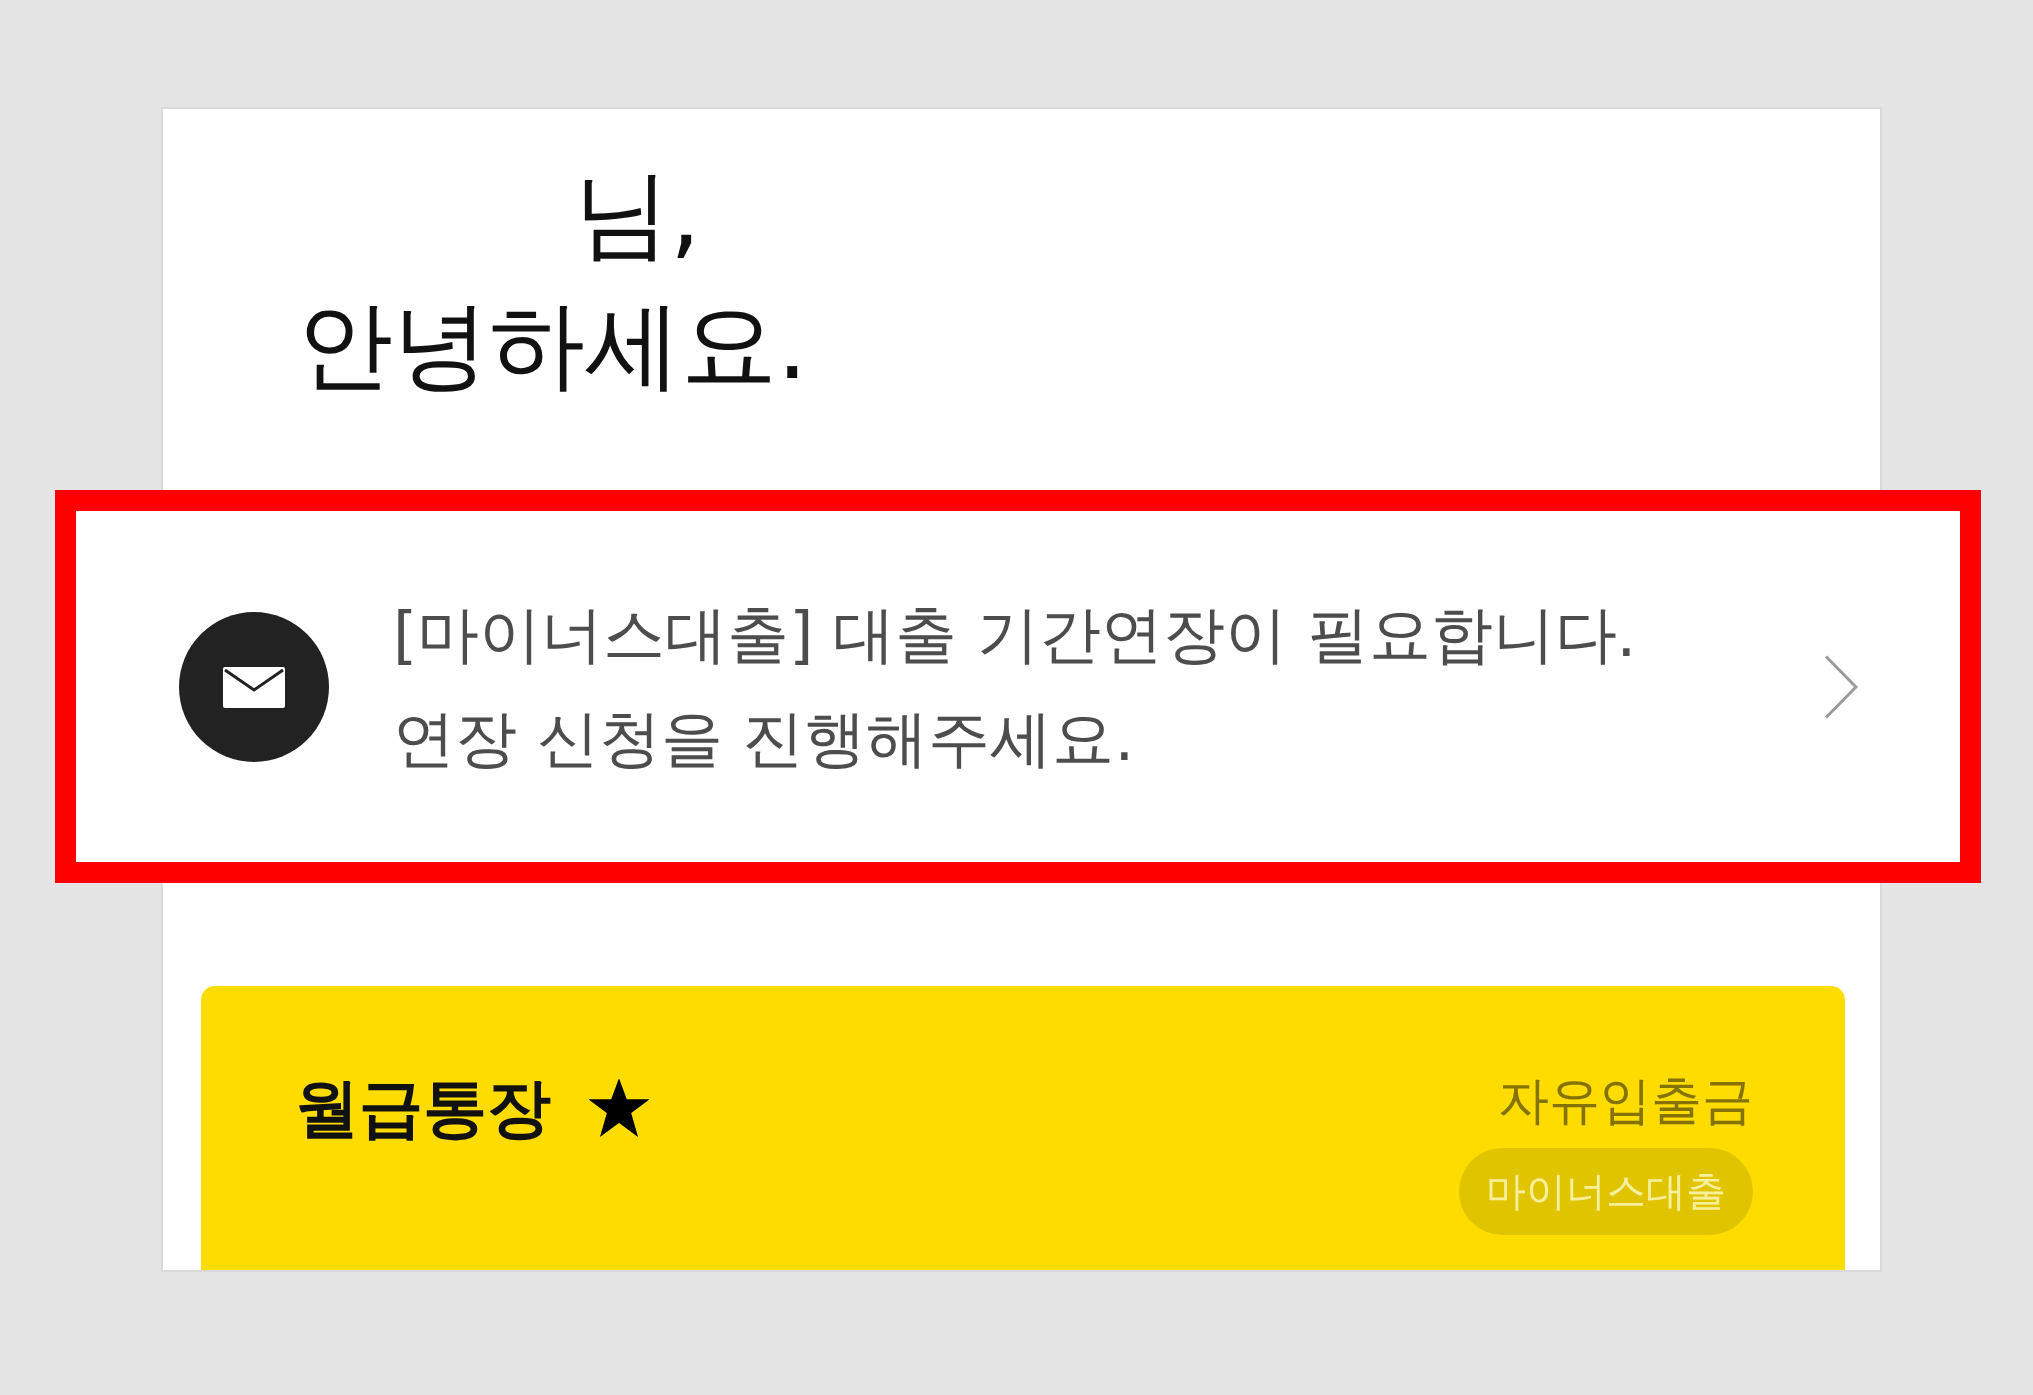  I want to click on notice-message: [마이너스대출] 대출 기간연장이 필요합니다. 연장 신청을 진행해주세요., so click(1015, 686).